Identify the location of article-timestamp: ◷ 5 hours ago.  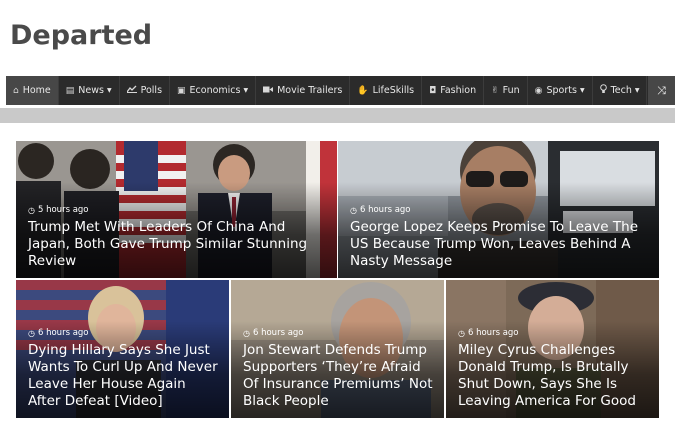
(58, 210).